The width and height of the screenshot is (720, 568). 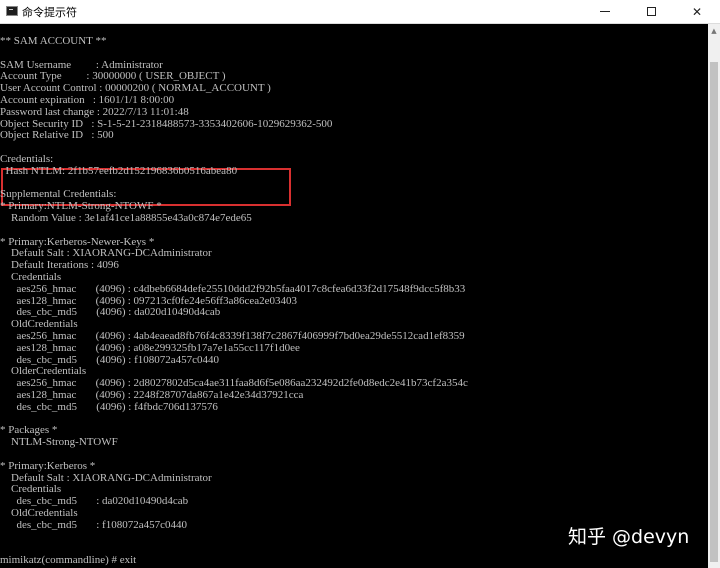 What do you see at coordinates (109, 406) in the screenshot?
I see `console-line: des_cbc_md5 (4096) : f4fbdc706d137576` at bounding box center [109, 406].